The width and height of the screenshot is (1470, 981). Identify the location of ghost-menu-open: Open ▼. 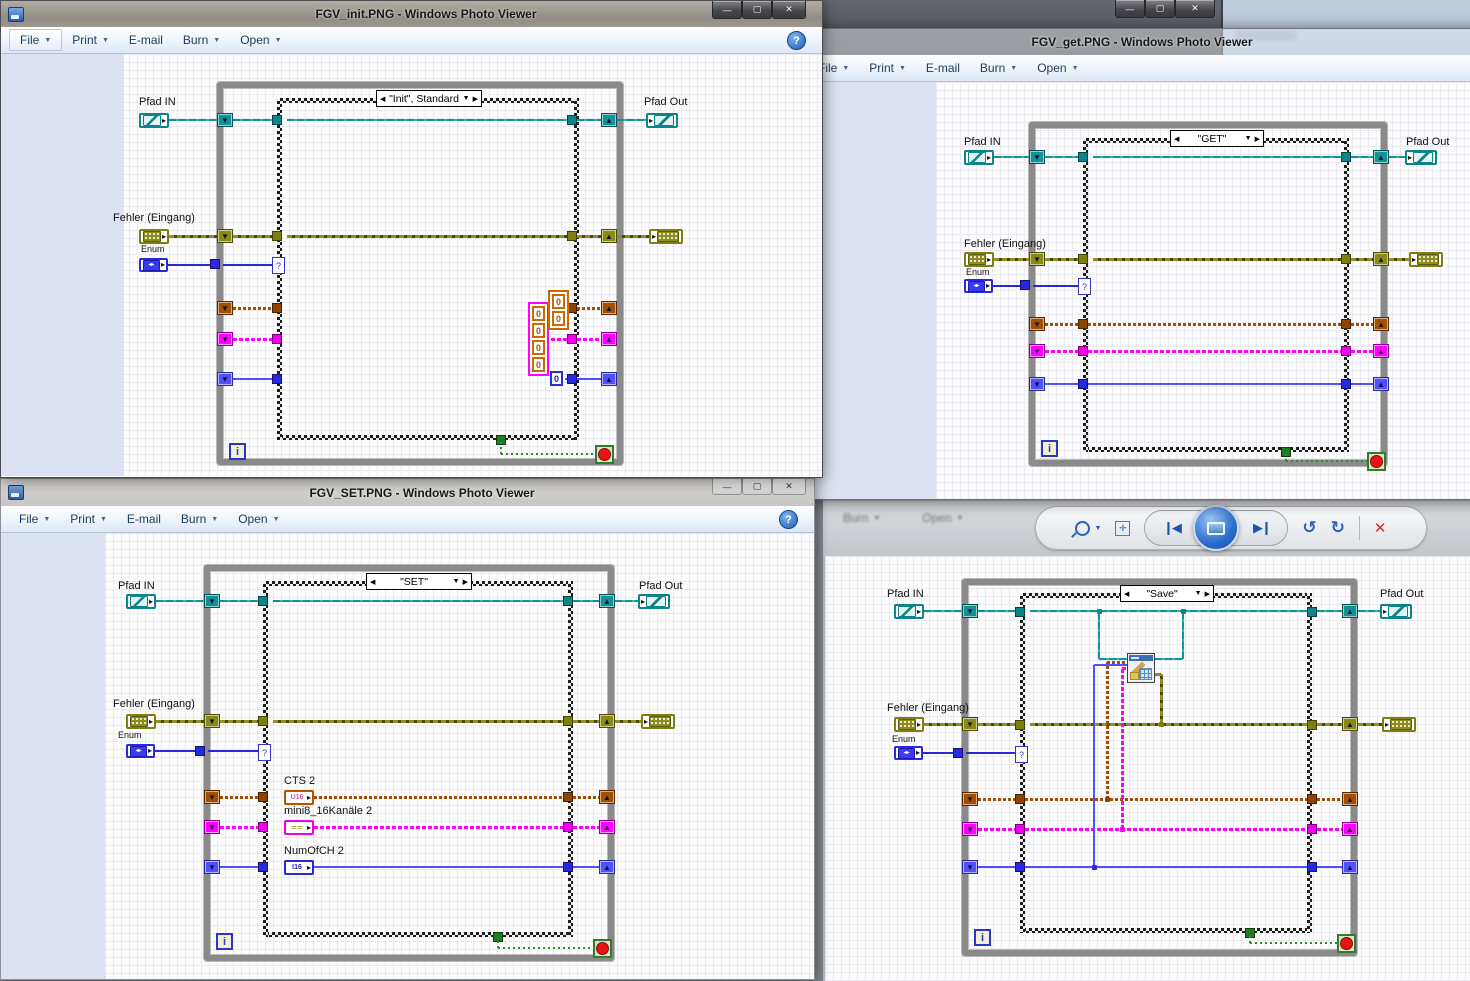
(943, 518).